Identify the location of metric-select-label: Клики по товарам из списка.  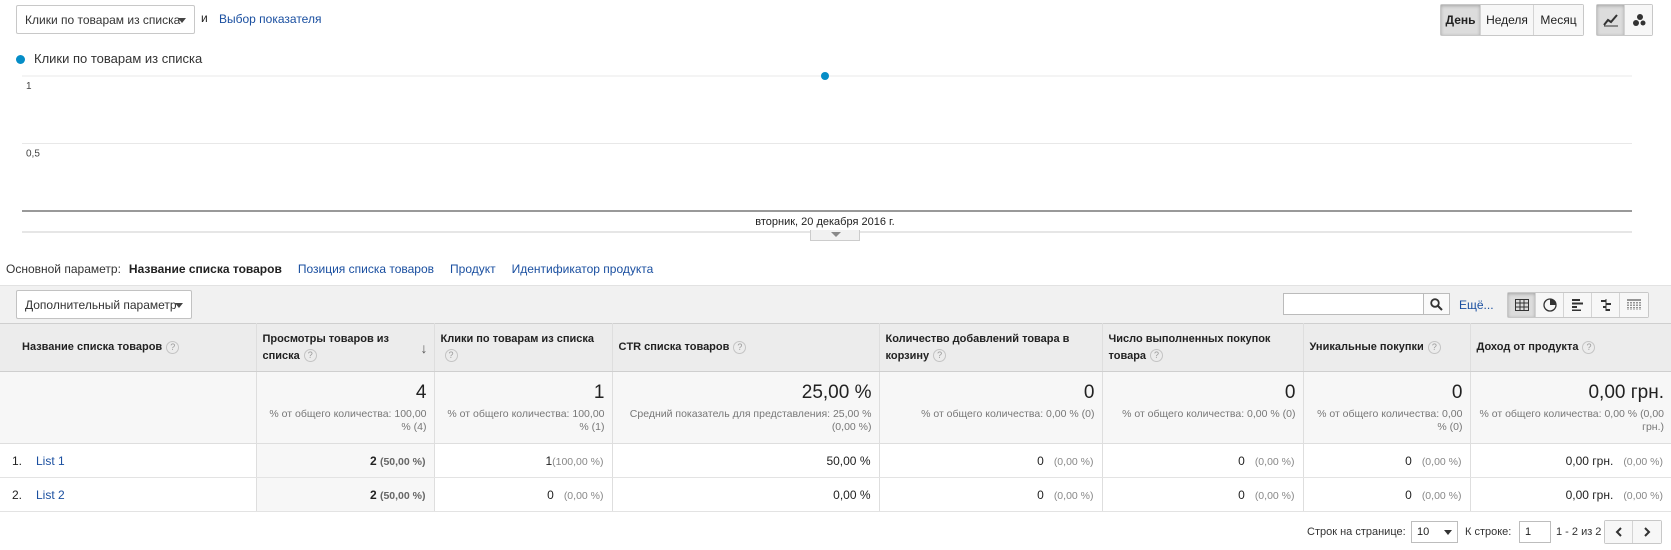
(103, 19).